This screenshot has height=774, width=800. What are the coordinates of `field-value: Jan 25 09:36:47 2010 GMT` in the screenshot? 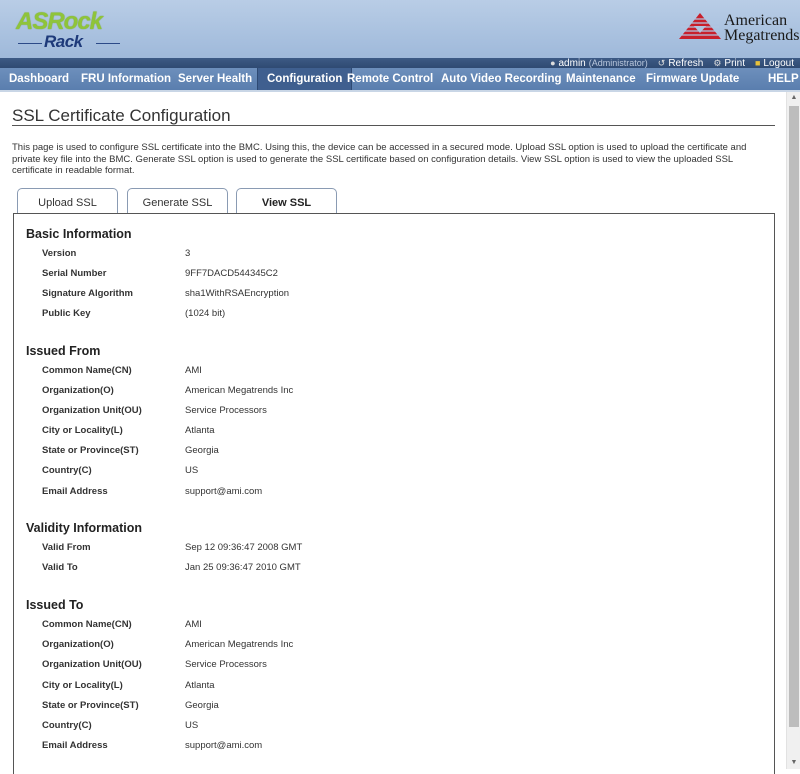 It's located at (243, 567).